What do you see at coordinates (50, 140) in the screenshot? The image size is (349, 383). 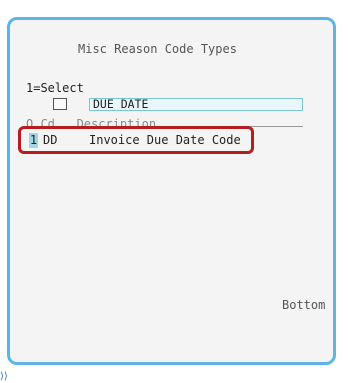 I see `row-code: DD` at bounding box center [50, 140].